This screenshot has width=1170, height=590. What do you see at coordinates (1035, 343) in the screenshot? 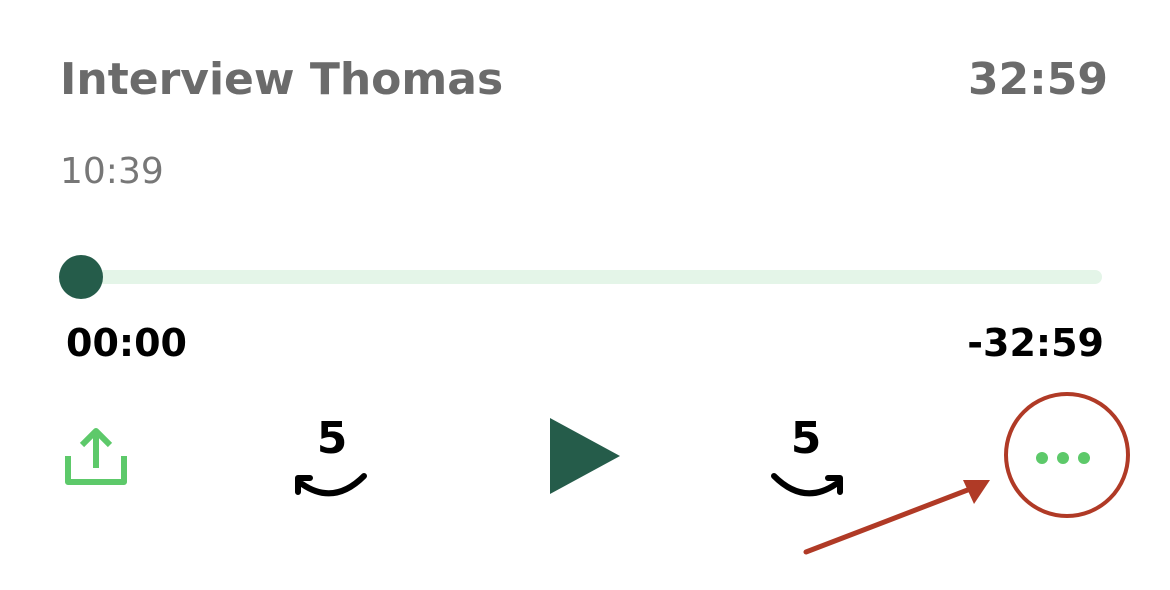
I see `time-remaining: -32:59` at bounding box center [1035, 343].